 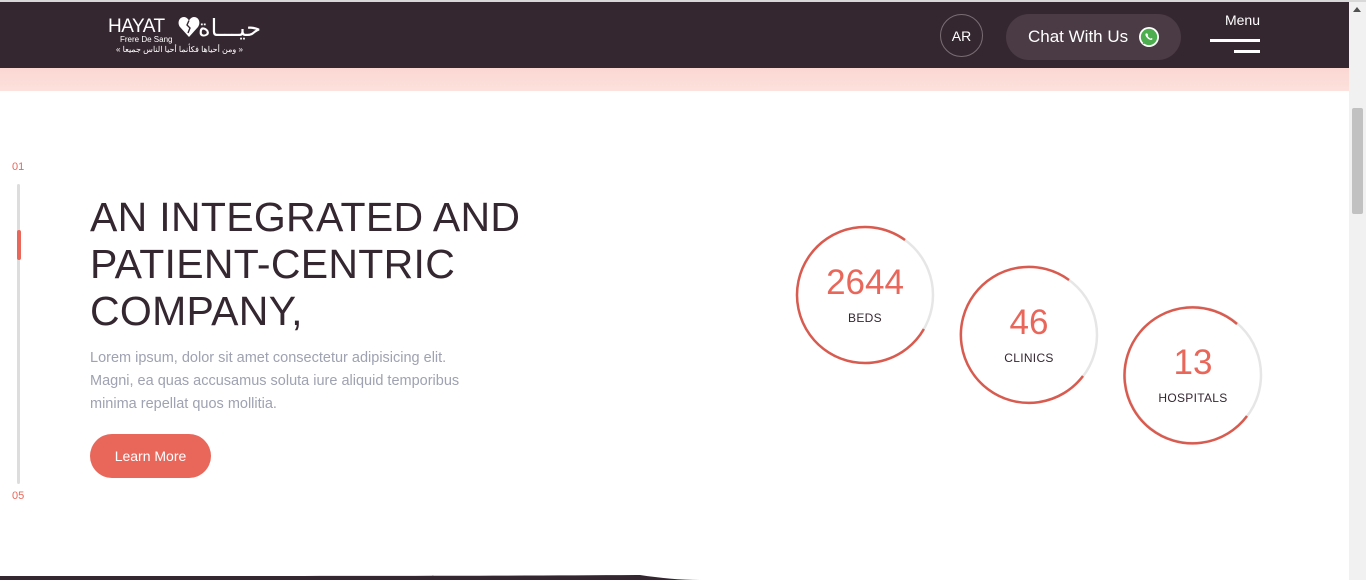 I want to click on menu-toggle-button: Menu, so click(x=1235, y=35).